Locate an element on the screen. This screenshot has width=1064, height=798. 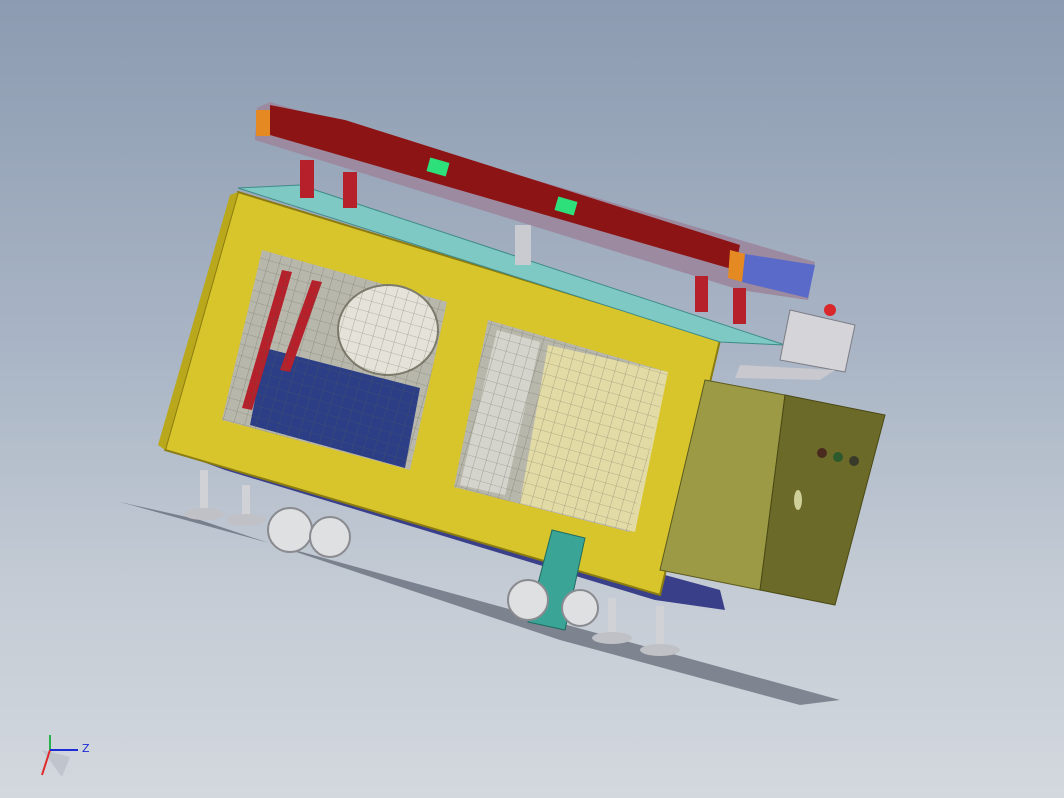
orange-cap-left is located at coordinates (263, 123).